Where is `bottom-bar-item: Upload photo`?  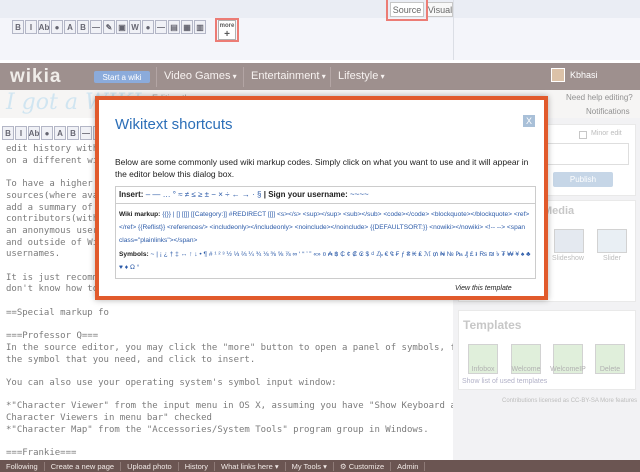 bottom-bar-item: Upload photo is located at coordinates (150, 466).